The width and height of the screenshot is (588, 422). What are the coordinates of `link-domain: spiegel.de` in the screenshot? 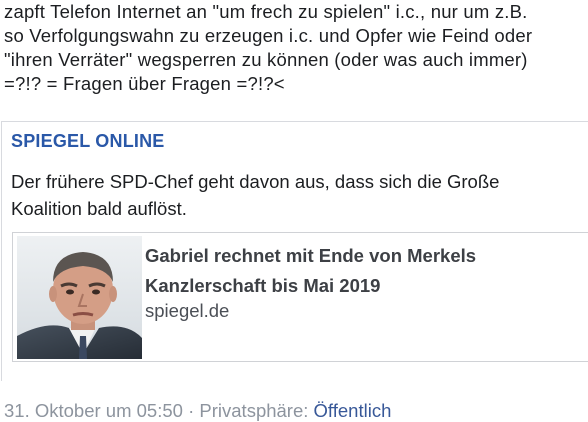 It's located at (187, 310).